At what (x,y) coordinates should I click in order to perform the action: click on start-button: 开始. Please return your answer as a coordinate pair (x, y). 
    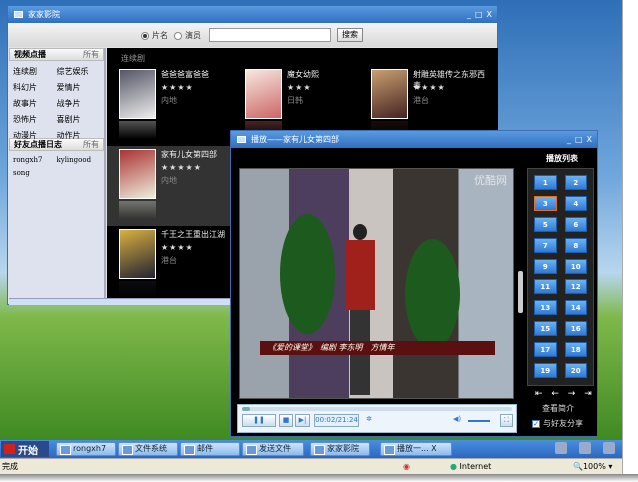
    Looking at the image, I should click on (25, 449).